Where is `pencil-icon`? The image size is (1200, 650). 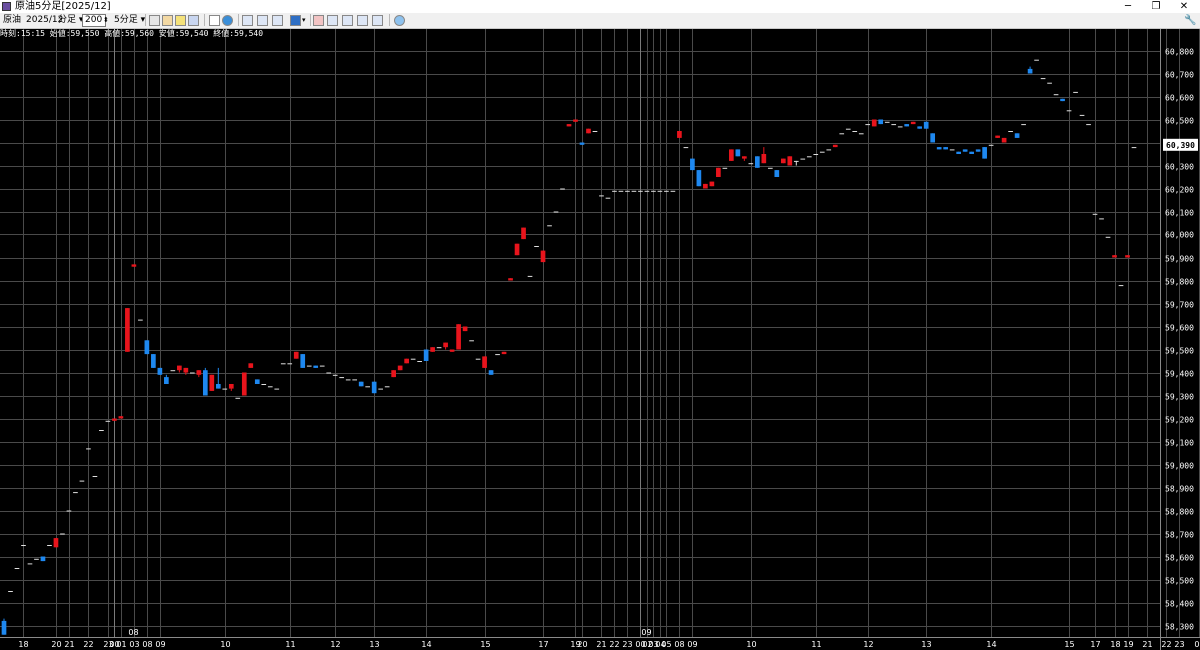
pencil-icon is located at coordinates (180, 20).